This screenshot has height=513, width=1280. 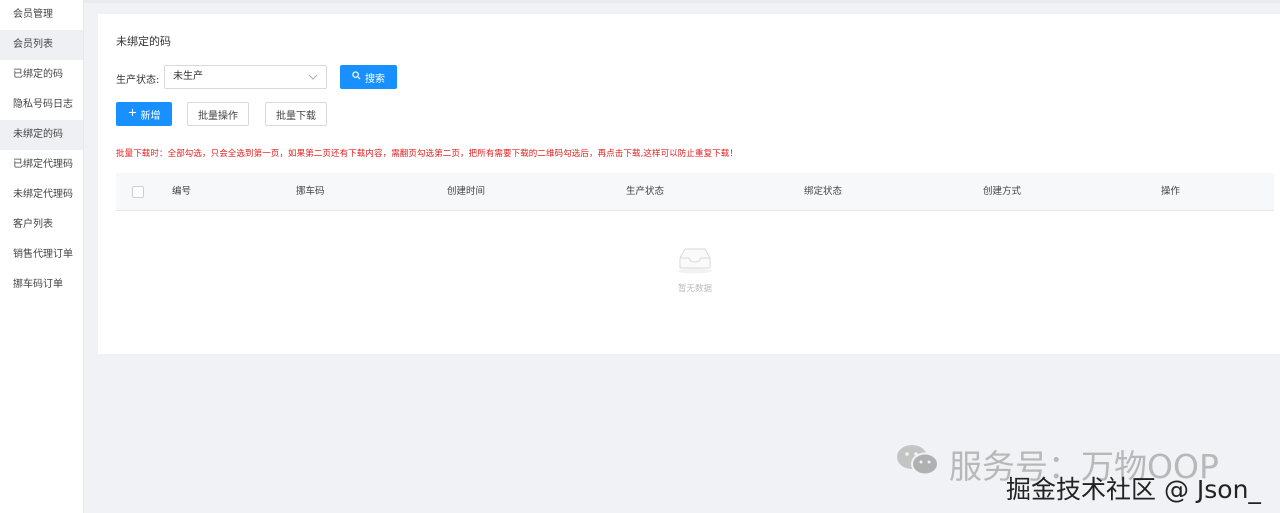 What do you see at coordinates (182, 191) in the screenshot?
I see `column-header-id: 编号` at bounding box center [182, 191].